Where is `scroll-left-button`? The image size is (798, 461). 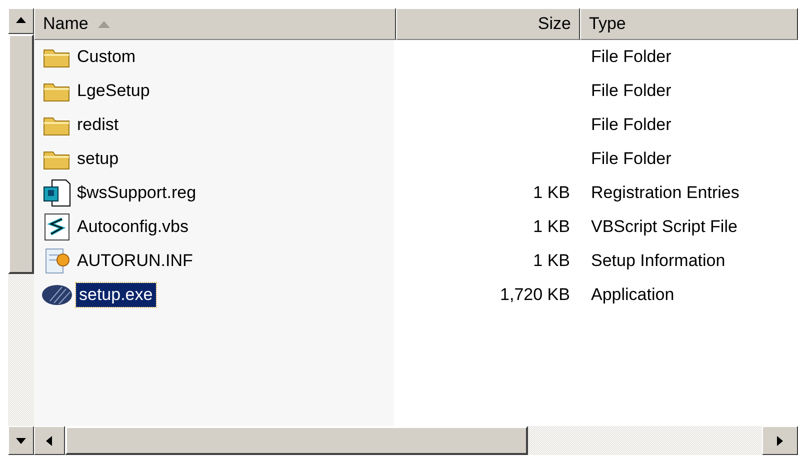
scroll-left-button is located at coordinates (49, 440).